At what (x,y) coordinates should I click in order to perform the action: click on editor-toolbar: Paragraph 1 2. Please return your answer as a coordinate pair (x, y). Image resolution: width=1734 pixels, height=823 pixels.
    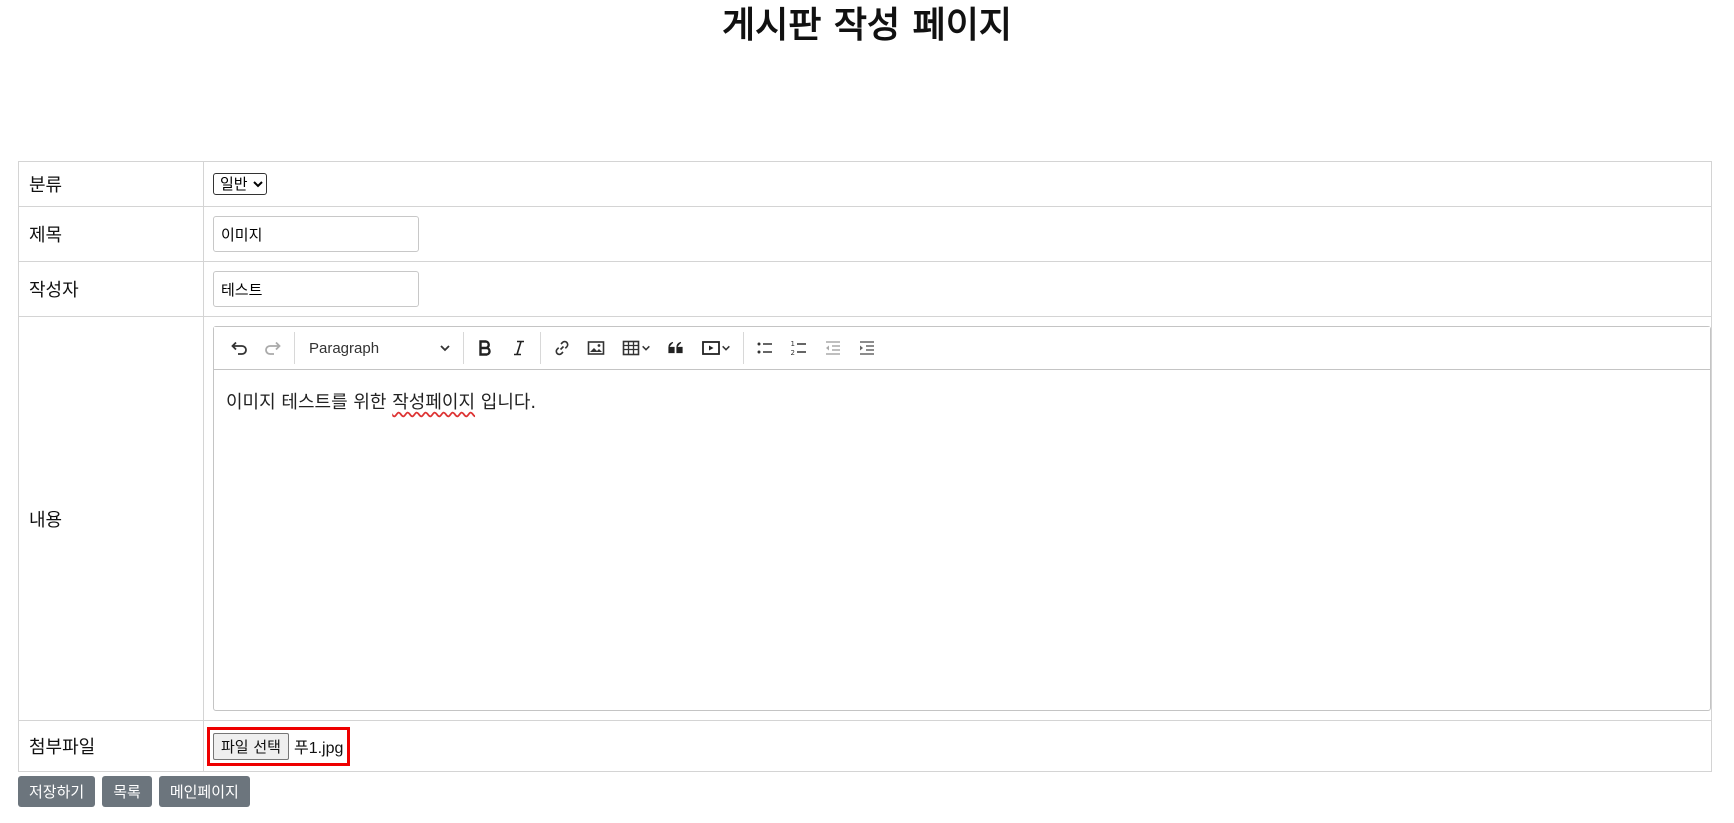
    Looking at the image, I should click on (962, 348).